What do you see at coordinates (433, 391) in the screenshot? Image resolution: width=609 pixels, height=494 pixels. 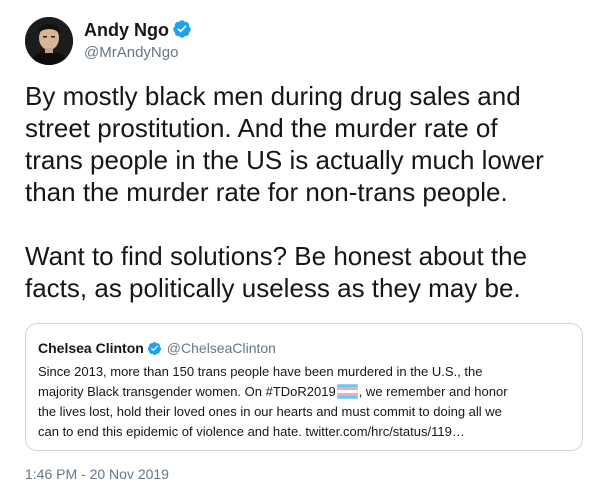 I see `quoted-text-segment: , we remember and honor` at bounding box center [433, 391].